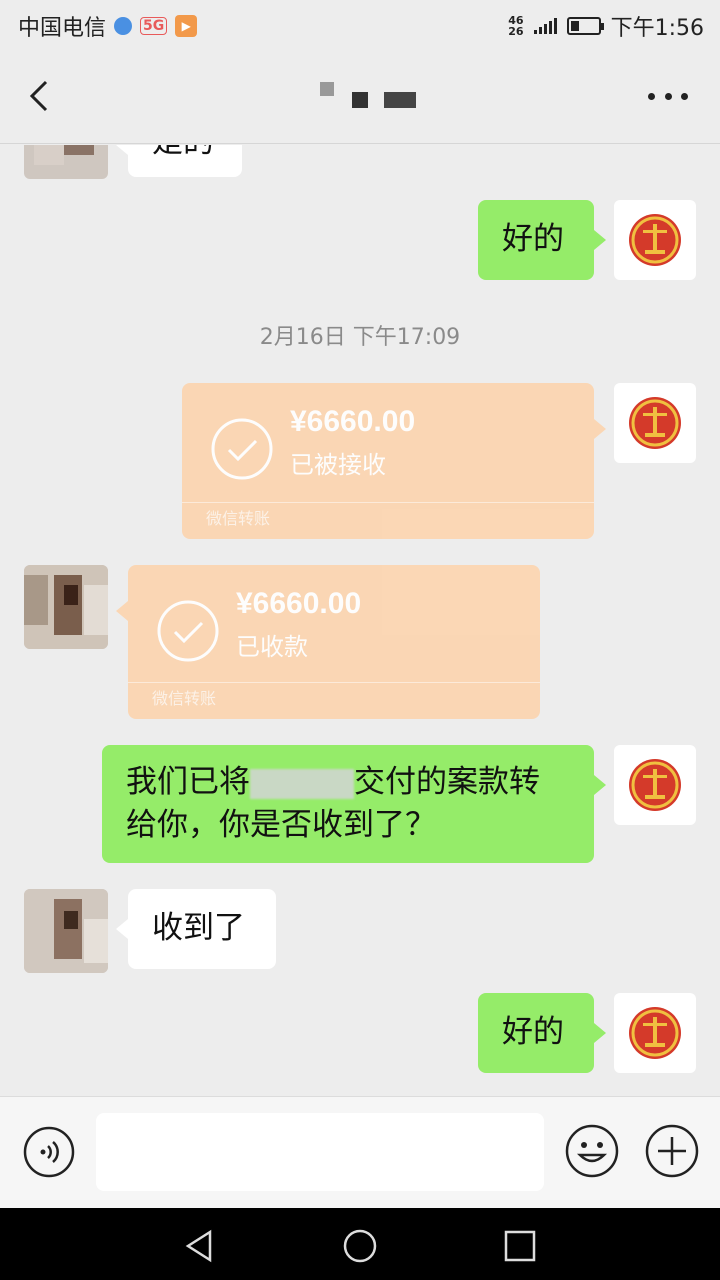  Describe the element at coordinates (668, 96) in the screenshot. I see `more-dots-icon` at that location.